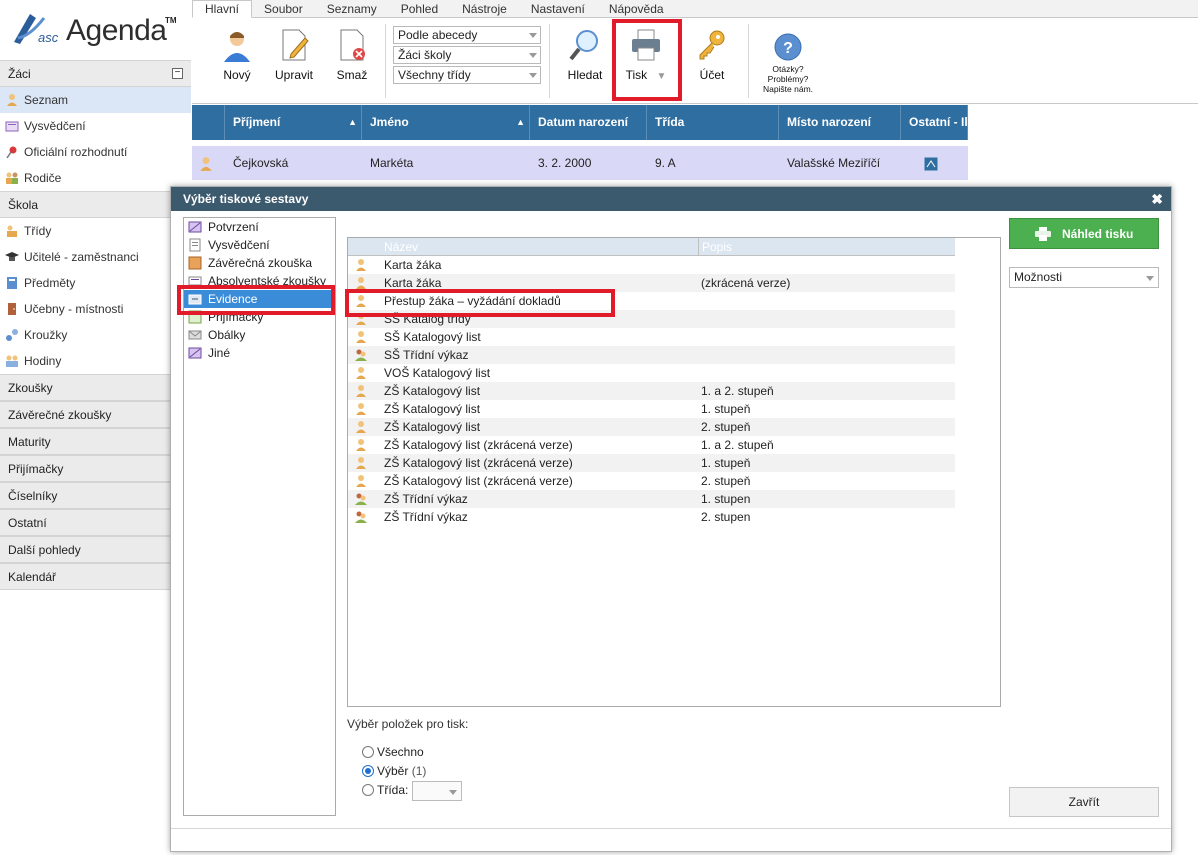 The height and width of the screenshot is (855, 1198). I want to click on grid-header-name: Jméno ▲, so click(446, 122).